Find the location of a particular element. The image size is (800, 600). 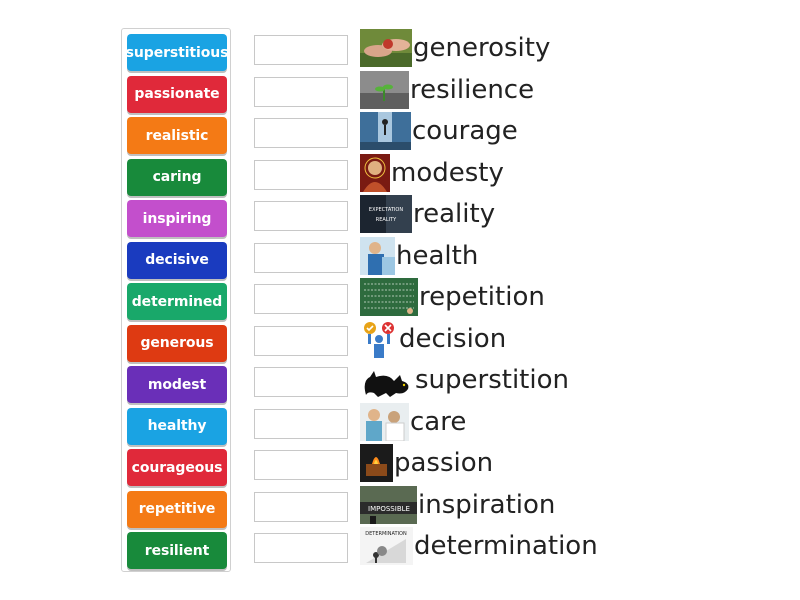

courage-photo-image is located at coordinates (385, 131).